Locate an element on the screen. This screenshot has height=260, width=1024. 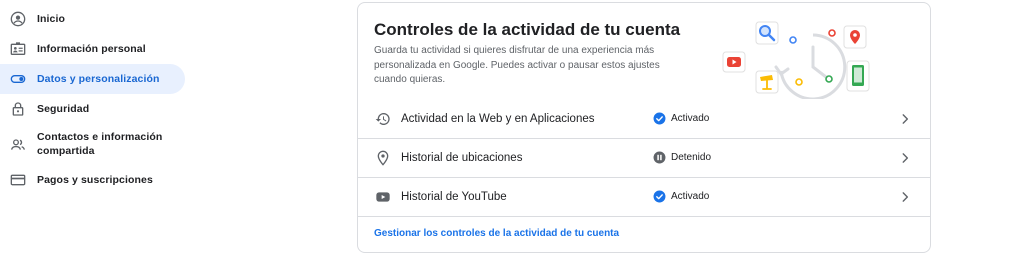
activity-row-label: Historial de ubicaciones is located at coordinates (462, 158).